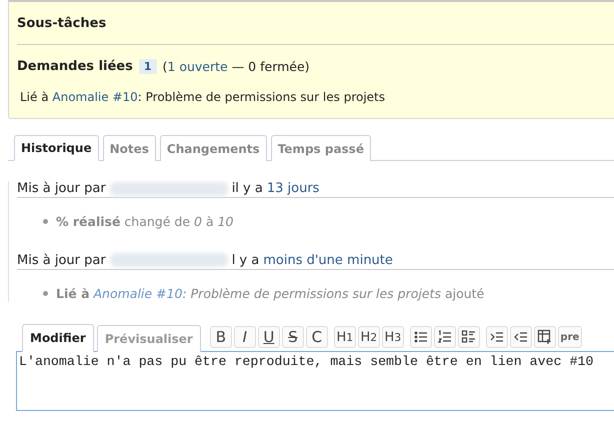 The height and width of the screenshot is (427, 614). I want to click on format-button: C, so click(317, 337).